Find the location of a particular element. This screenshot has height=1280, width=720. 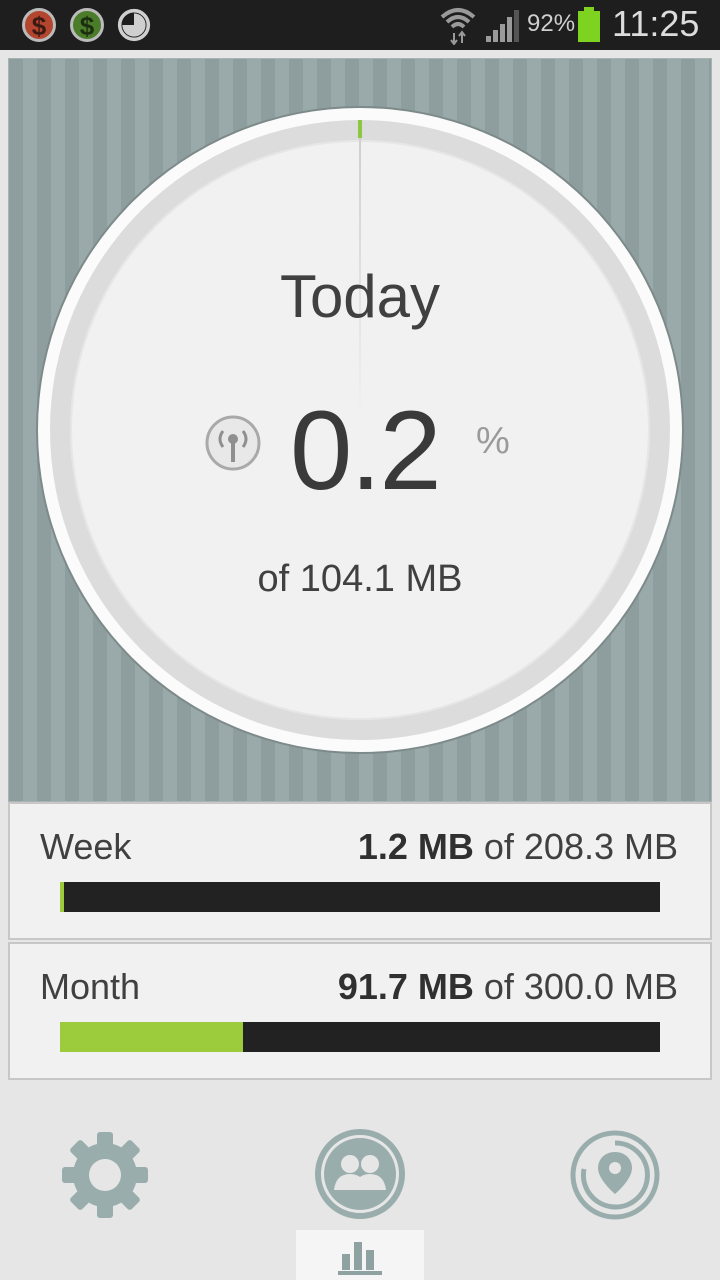

week-label: Week is located at coordinates (86, 846).